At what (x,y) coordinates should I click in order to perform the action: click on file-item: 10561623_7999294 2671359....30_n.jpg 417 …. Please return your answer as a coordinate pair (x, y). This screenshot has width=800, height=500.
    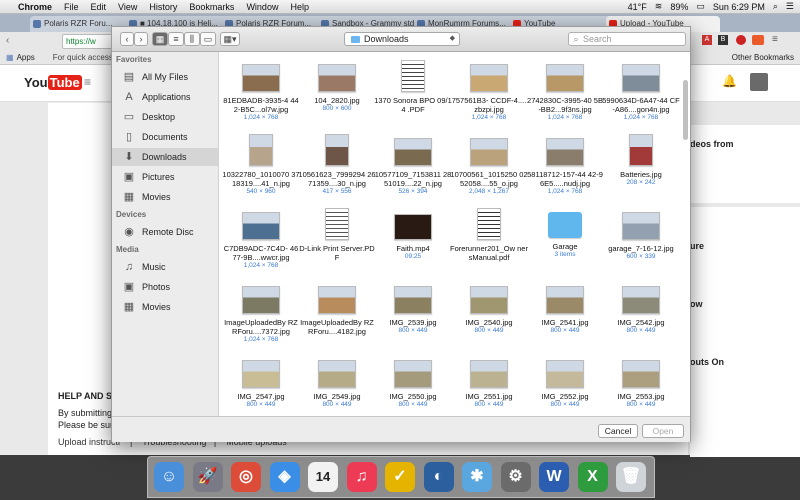
    Looking at the image, I should click on (337, 164).